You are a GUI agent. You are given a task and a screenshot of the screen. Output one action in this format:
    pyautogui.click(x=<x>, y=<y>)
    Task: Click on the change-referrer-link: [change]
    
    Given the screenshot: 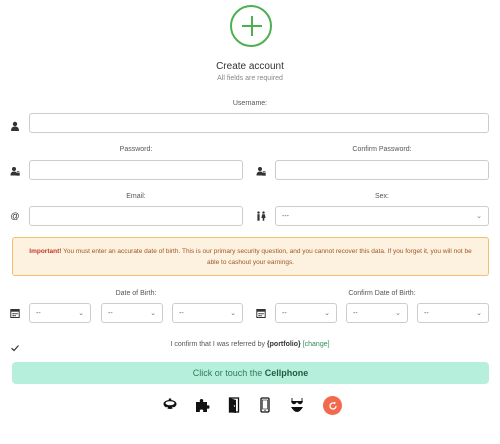 What is the action you would take?
    pyautogui.click(x=316, y=344)
    